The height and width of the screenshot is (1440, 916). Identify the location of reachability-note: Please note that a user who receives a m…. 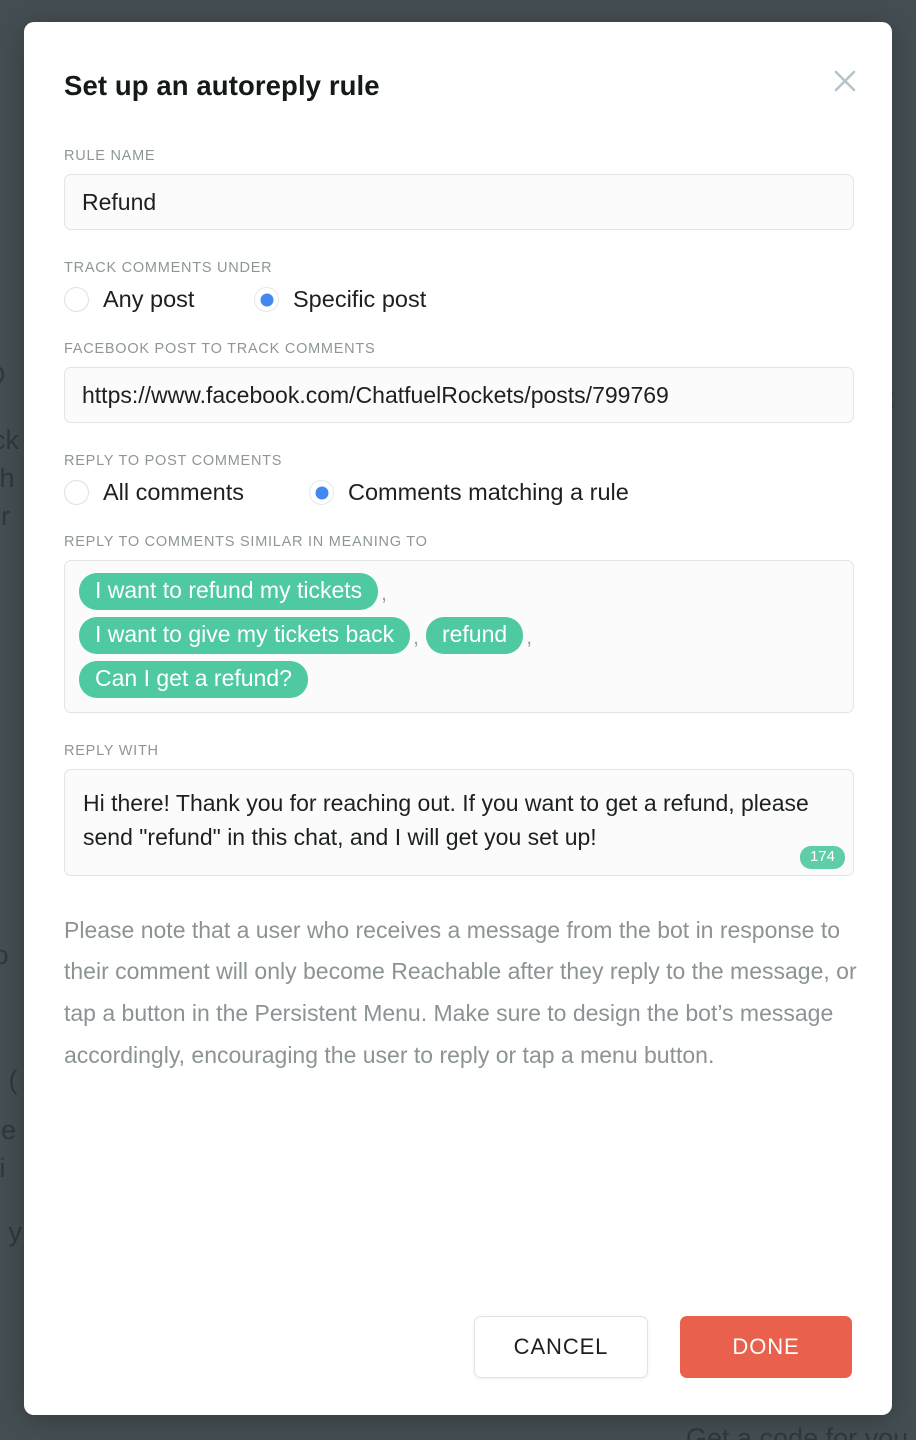
(460, 992).